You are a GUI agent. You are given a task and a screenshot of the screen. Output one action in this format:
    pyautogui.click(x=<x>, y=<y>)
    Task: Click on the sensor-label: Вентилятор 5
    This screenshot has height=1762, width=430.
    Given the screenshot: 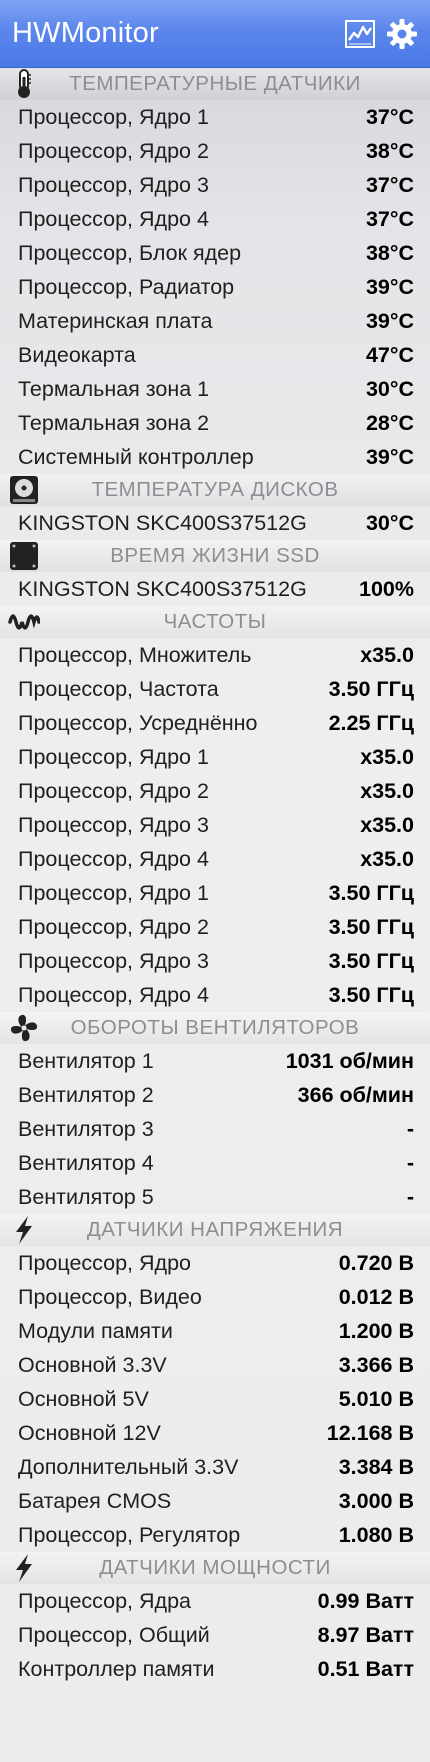 What is the action you would take?
    pyautogui.click(x=86, y=1196)
    